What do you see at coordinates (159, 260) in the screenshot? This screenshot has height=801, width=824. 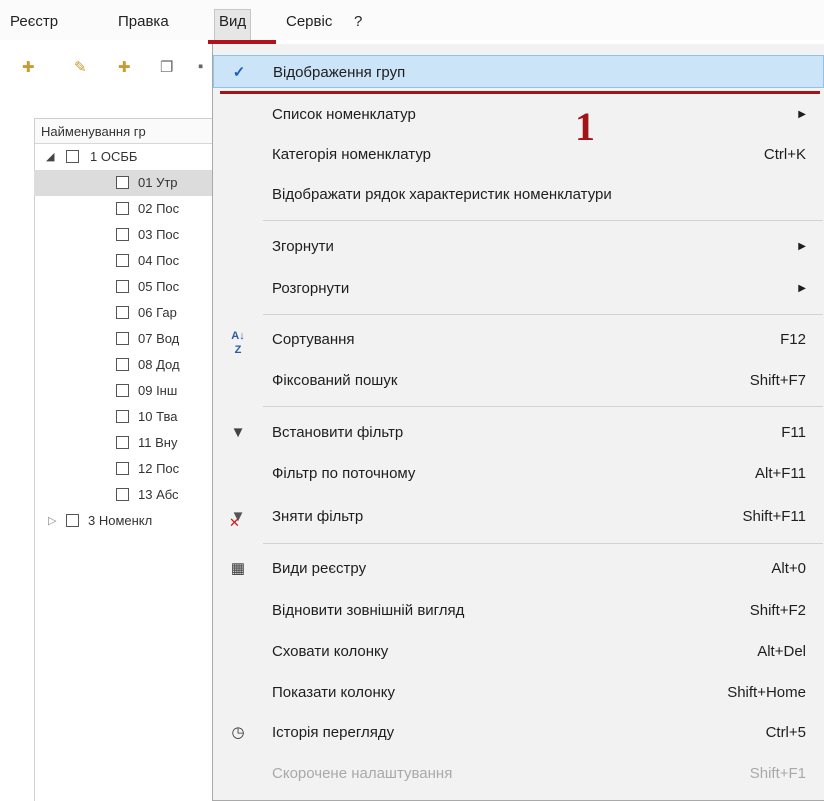 I see `tree-row-label: 04 Пос` at bounding box center [159, 260].